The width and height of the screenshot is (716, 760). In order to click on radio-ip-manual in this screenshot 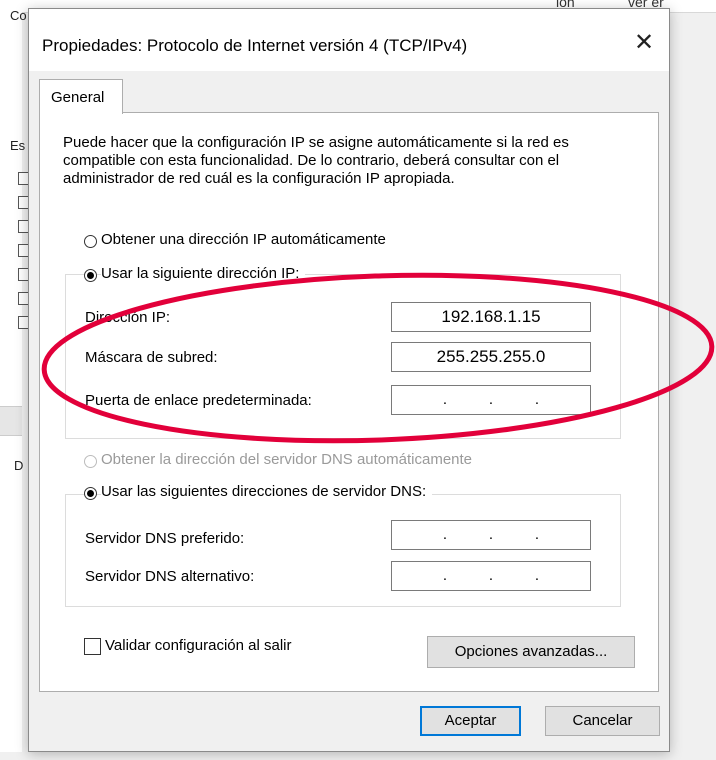, I will do `click(90, 275)`.